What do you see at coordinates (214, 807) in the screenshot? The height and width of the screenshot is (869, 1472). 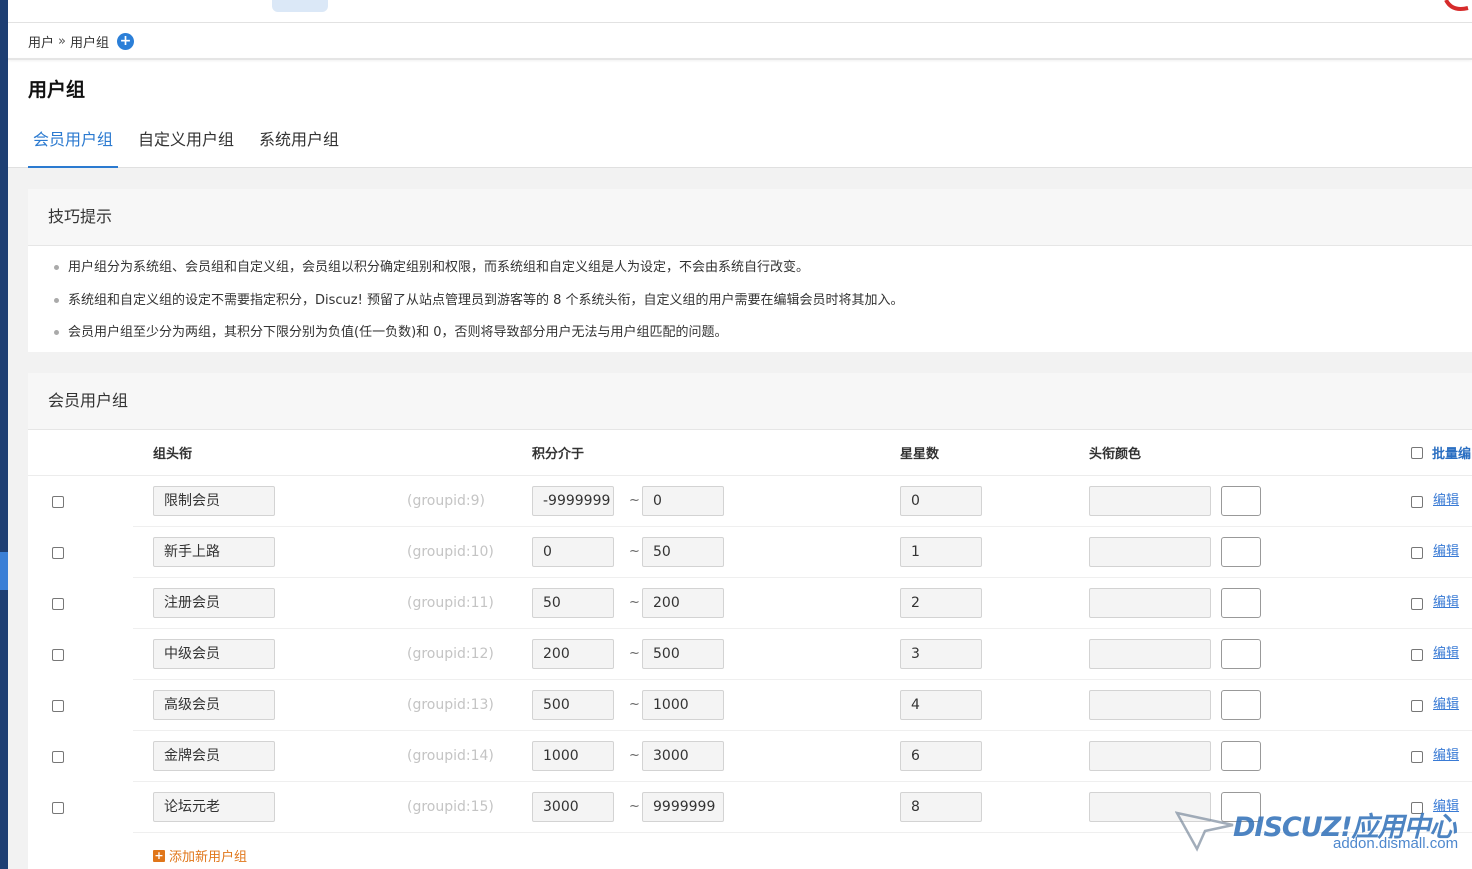 I see `group-title-input: 论坛元老` at bounding box center [214, 807].